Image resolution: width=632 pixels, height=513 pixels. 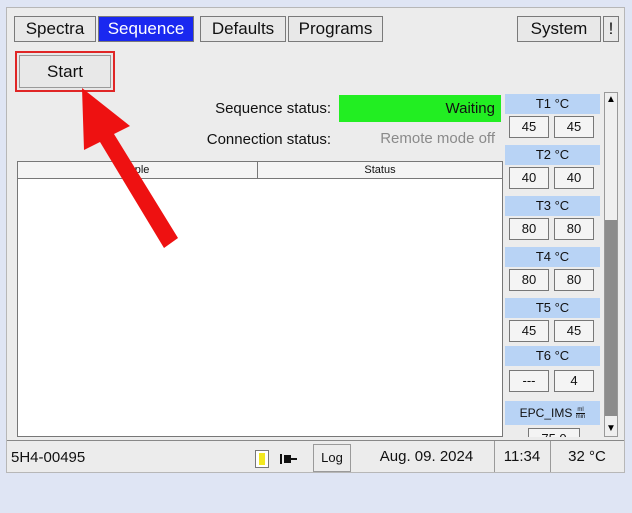 What do you see at coordinates (611, 29) in the screenshot?
I see `alert-button: !` at bounding box center [611, 29].